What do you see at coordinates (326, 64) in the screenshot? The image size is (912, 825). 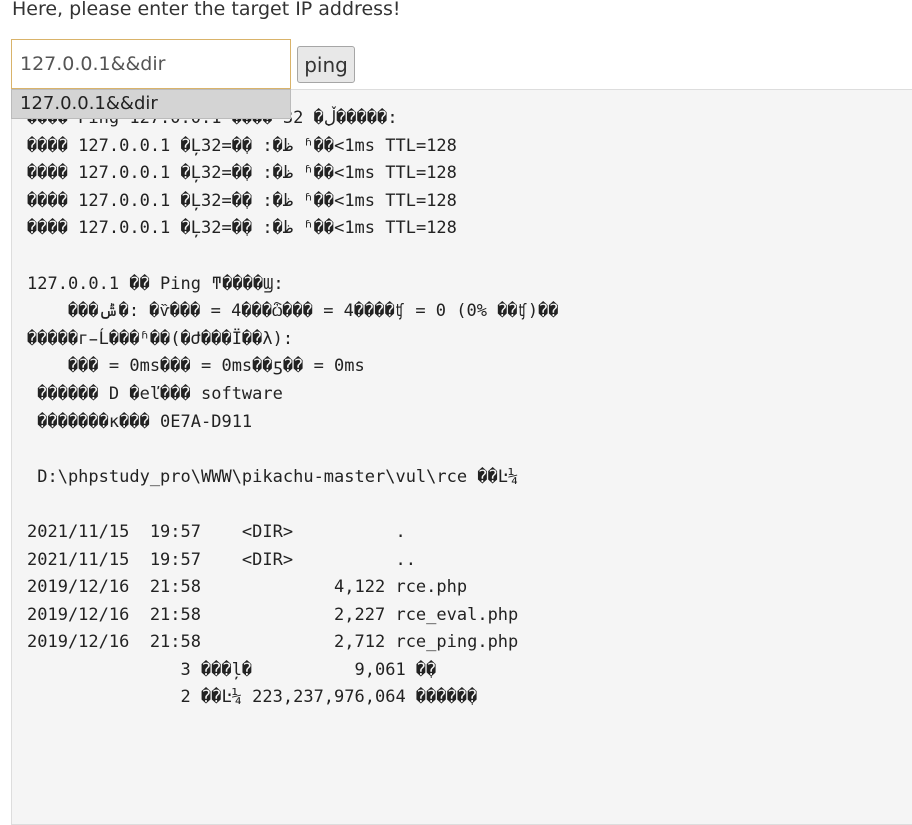 I see `ping-button: ping` at bounding box center [326, 64].